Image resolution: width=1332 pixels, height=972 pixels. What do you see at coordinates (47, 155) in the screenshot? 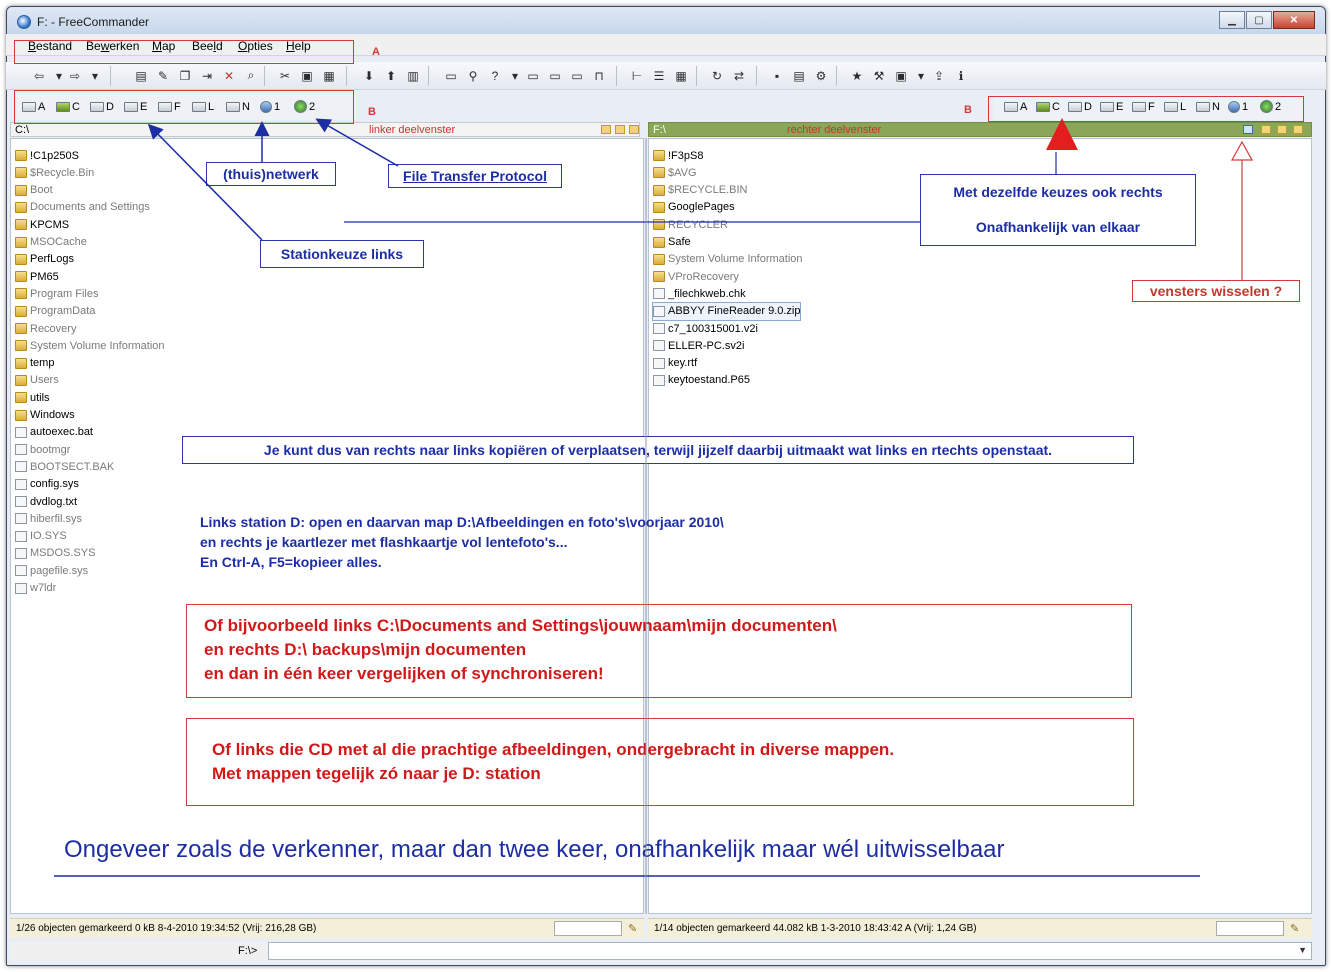
I see `left-list-item: !C1p250S` at bounding box center [47, 155].